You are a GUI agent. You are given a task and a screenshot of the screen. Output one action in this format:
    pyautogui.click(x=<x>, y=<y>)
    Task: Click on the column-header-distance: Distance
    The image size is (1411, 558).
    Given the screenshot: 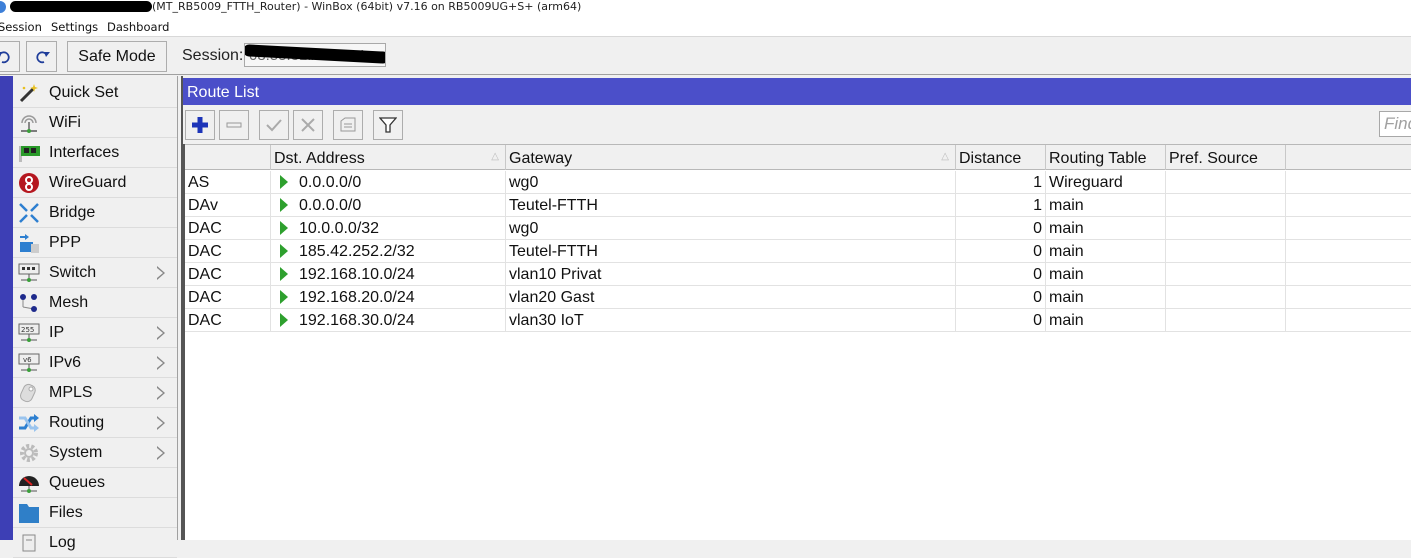 What is the action you would take?
    pyautogui.click(x=1001, y=157)
    